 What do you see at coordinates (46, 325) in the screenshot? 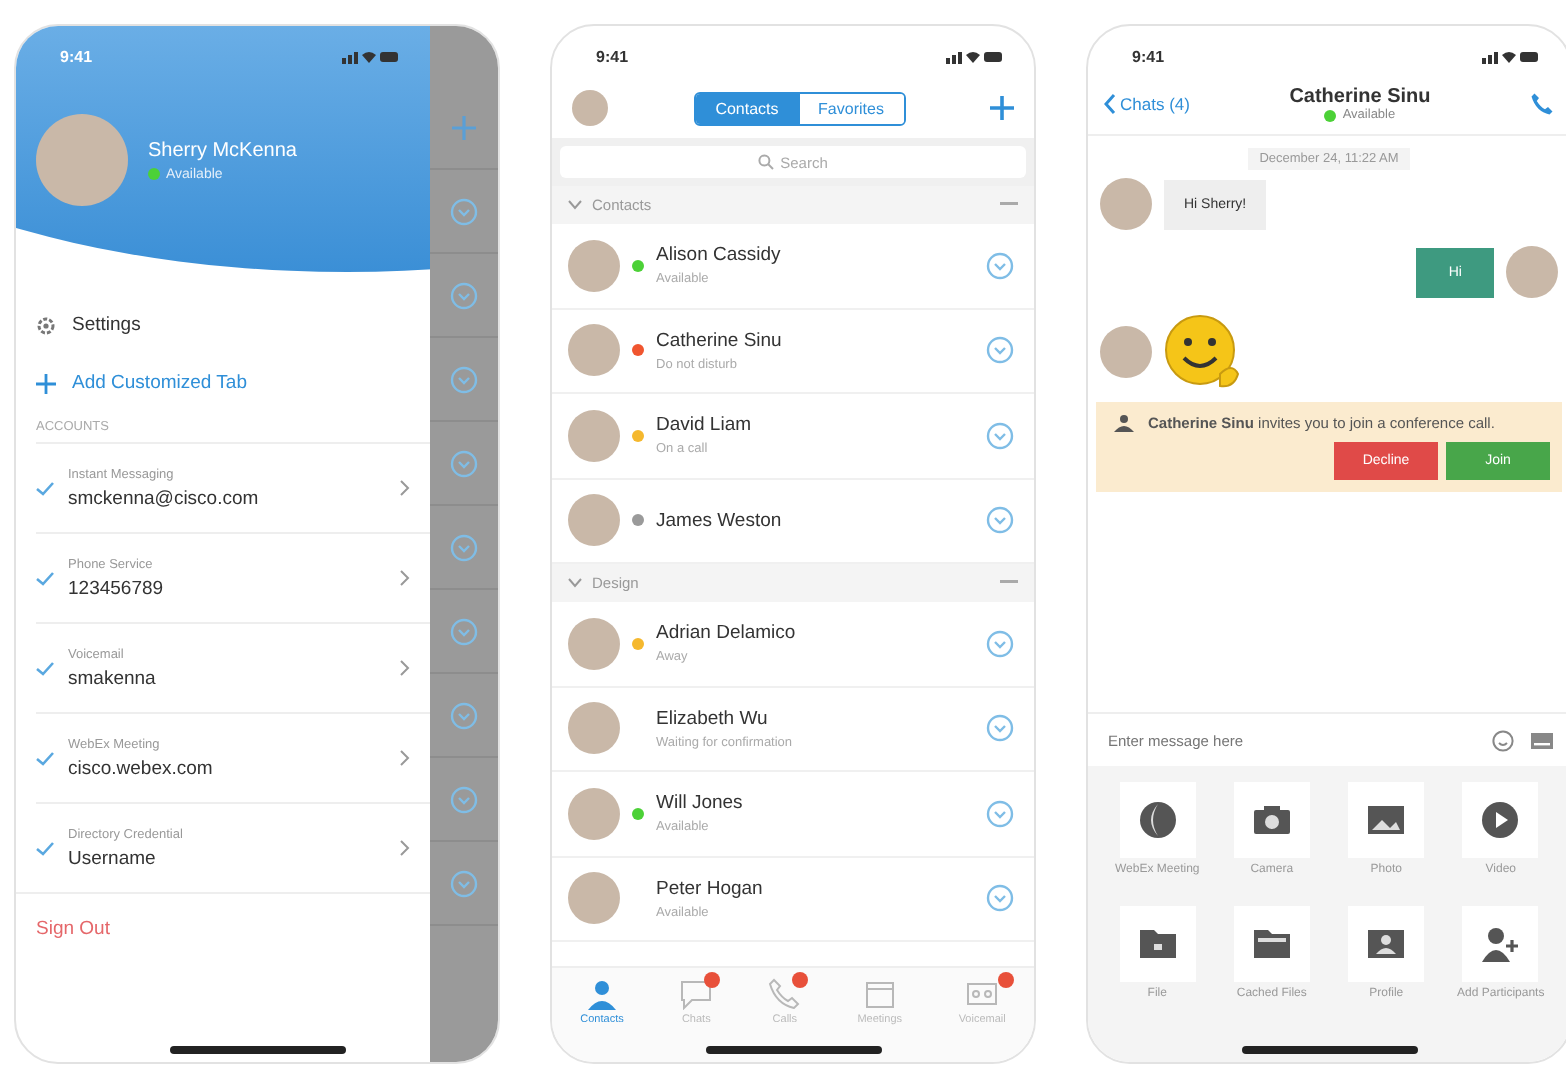
I see `settings-icon` at bounding box center [46, 325].